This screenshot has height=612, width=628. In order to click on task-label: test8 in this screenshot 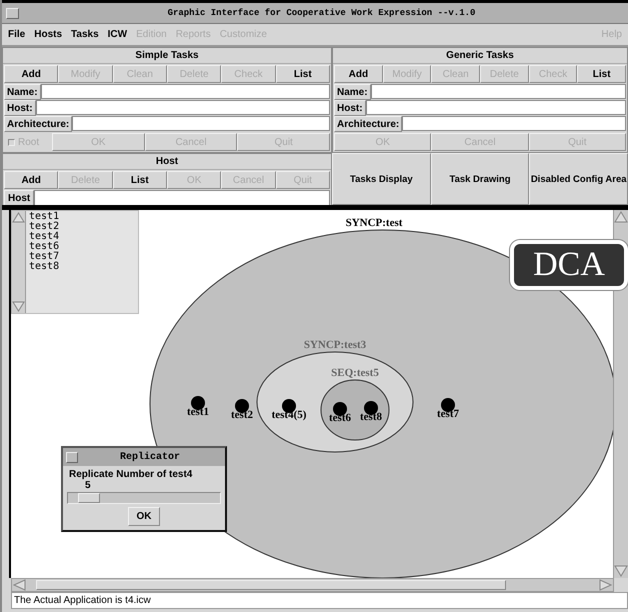, I will do `click(371, 417)`.